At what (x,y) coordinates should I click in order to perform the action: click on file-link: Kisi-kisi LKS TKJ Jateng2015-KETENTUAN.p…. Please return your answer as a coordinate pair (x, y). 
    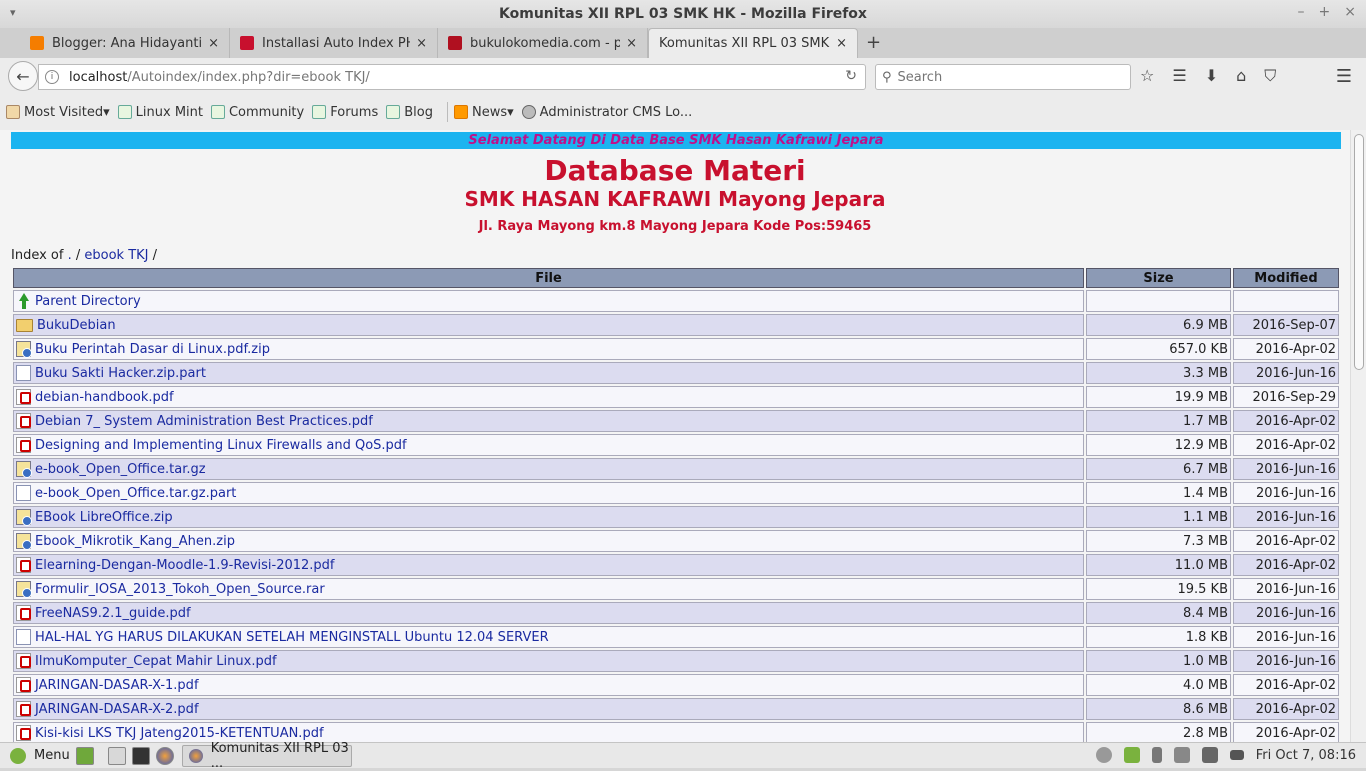
    Looking at the image, I should click on (179, 733).